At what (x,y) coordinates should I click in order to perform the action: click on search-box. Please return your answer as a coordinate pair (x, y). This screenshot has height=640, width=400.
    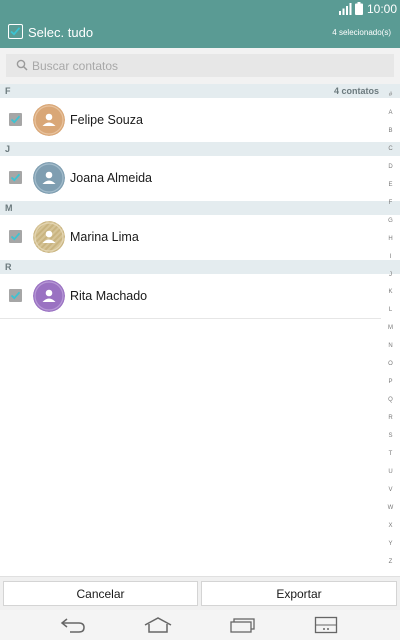
    Looking at the image, I should click on (200, 65).